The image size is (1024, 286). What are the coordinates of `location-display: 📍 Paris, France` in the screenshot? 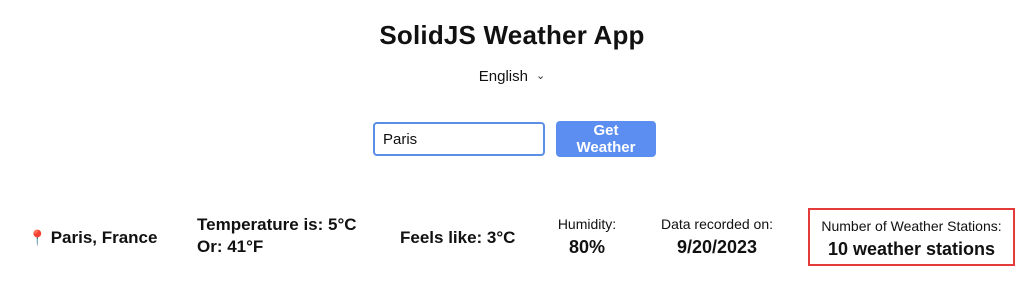 It's located at (92, 238).